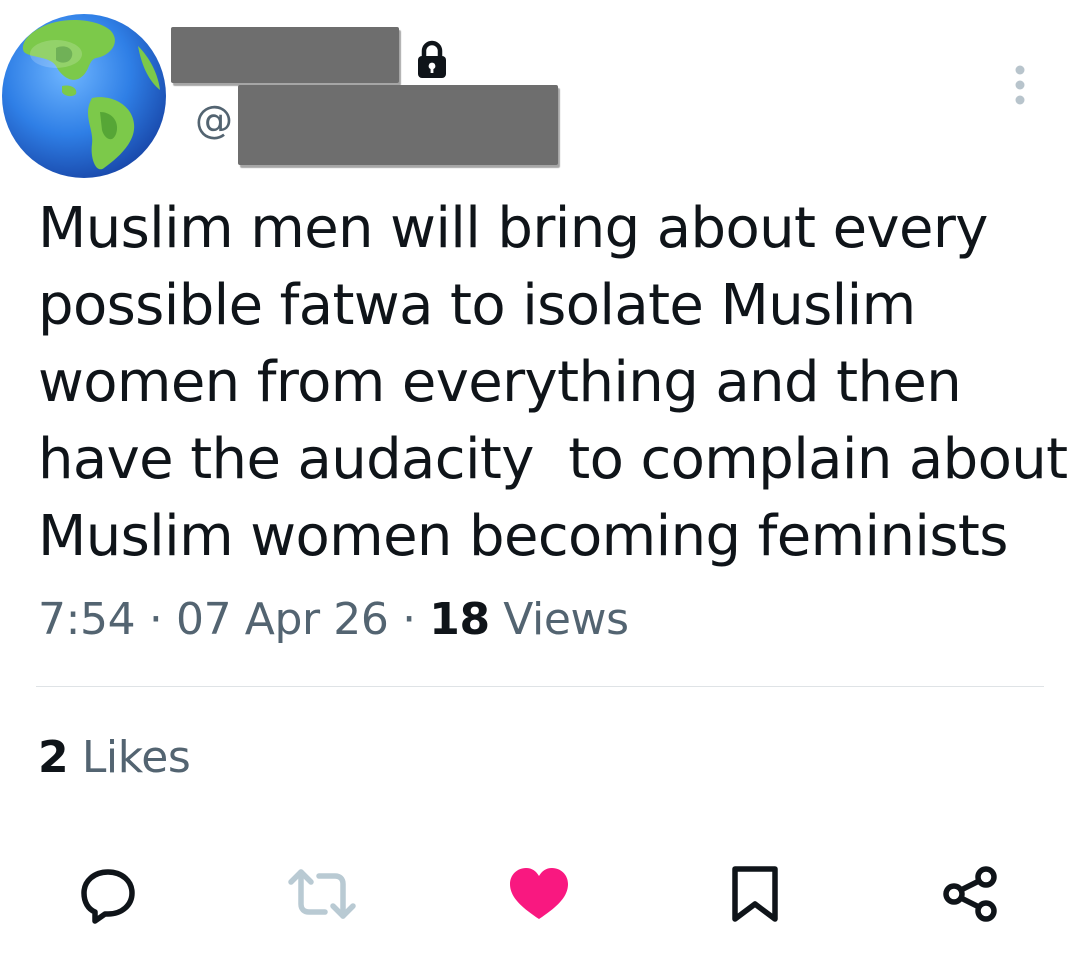 This screenshot has height=953, width=1080. I want to click on more-options-button, so click(1020, 85).